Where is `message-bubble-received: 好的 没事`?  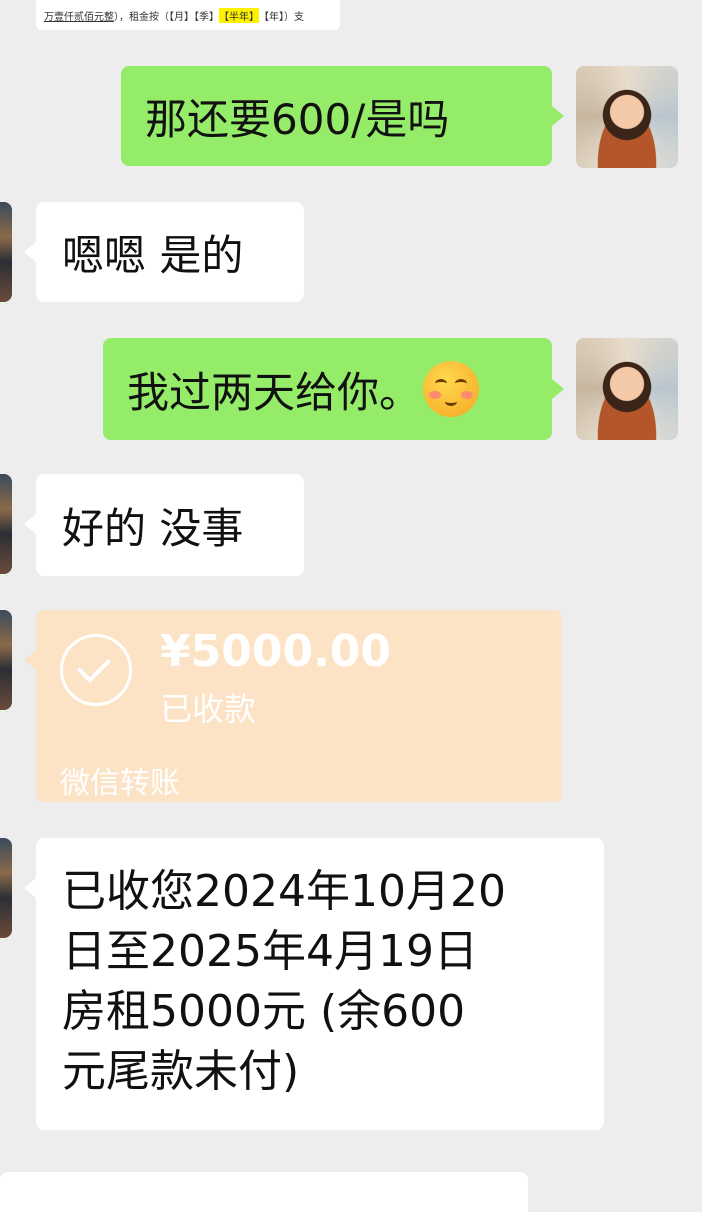 message-bubble-received: 好的 没事 is located at coordinates (164, 525).